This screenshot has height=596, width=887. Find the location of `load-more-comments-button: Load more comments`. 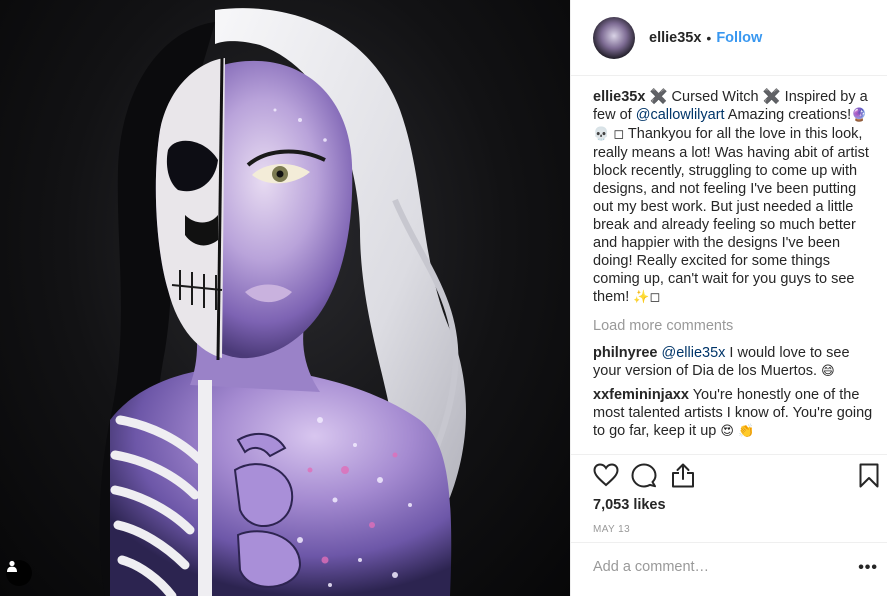

load-more-comments-button: Load more comments is located at coordinates (734, 326).